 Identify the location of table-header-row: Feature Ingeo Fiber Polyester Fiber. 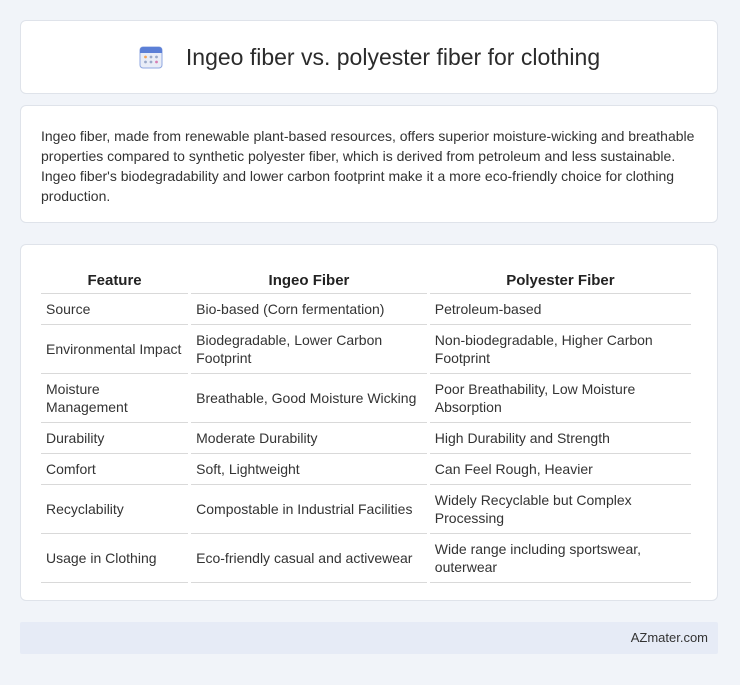
(366, 278).